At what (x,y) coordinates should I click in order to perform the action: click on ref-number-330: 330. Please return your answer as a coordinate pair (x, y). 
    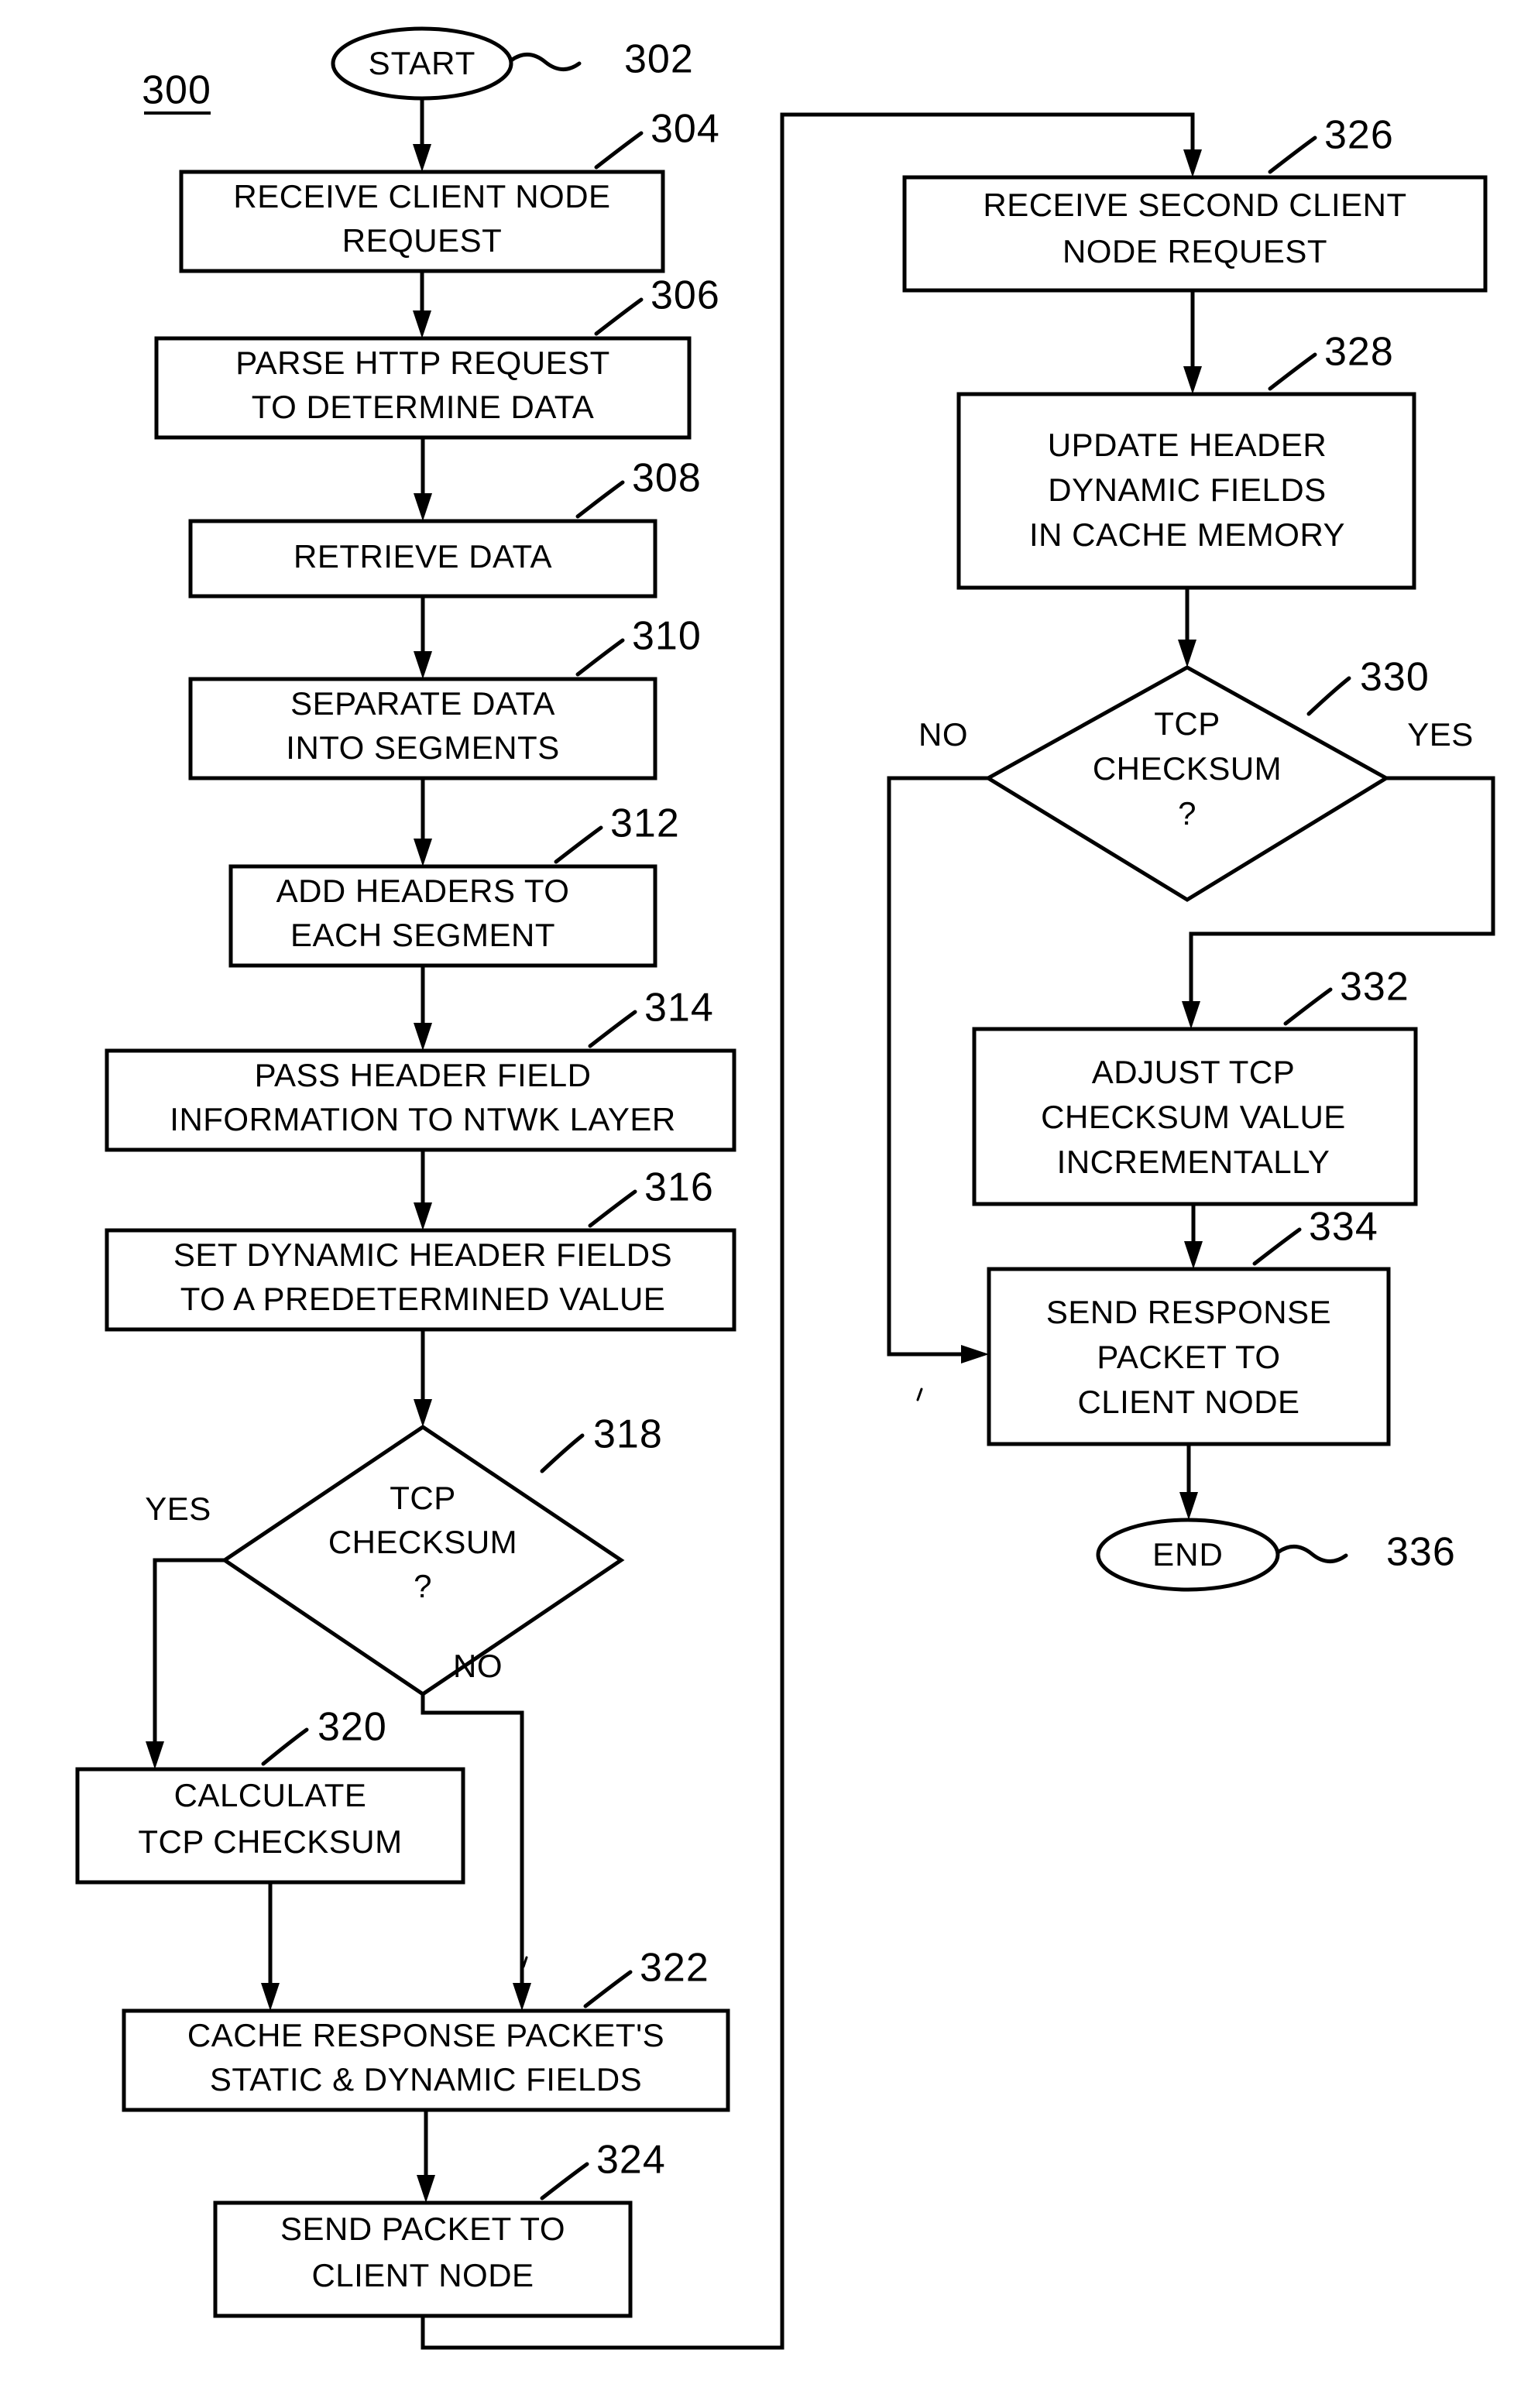
    Looking at the image, I should click on (1395, 677).